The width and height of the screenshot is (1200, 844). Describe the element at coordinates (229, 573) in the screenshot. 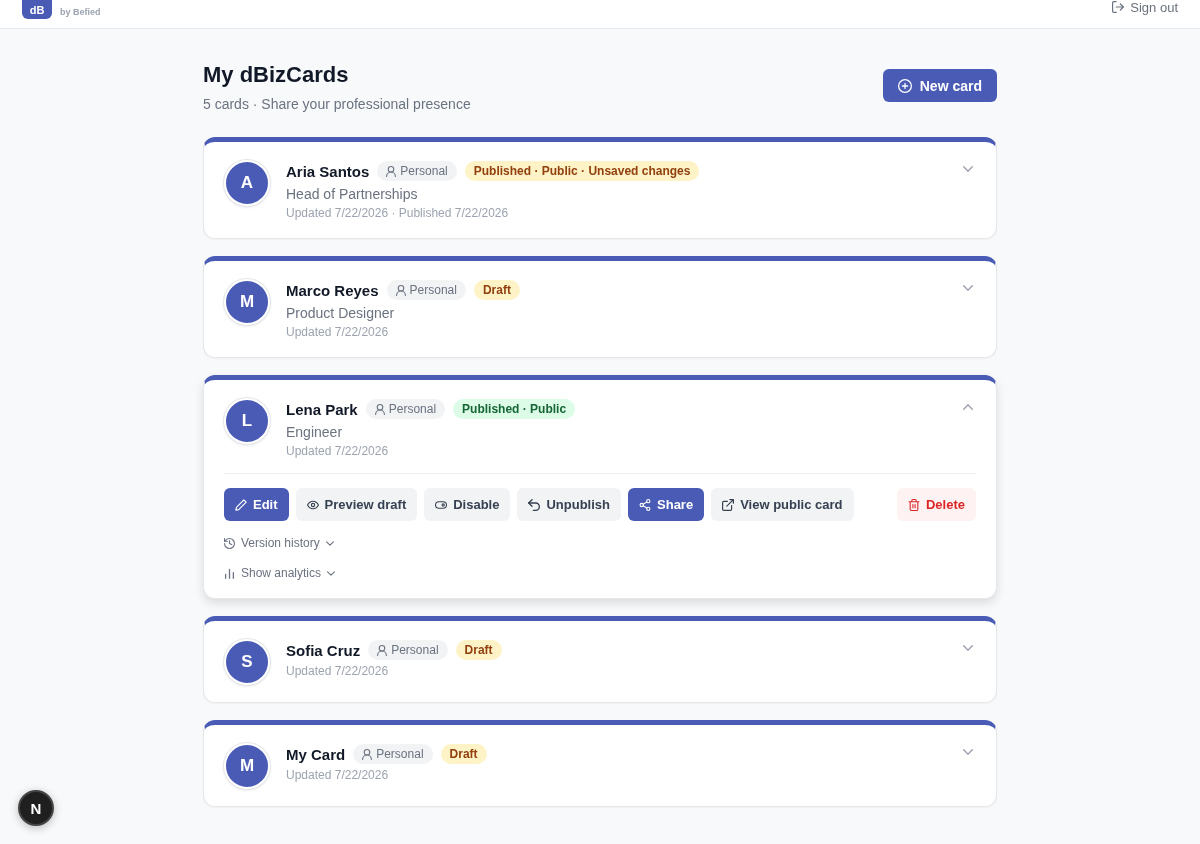

I see `bar-chart-icon` at that location.